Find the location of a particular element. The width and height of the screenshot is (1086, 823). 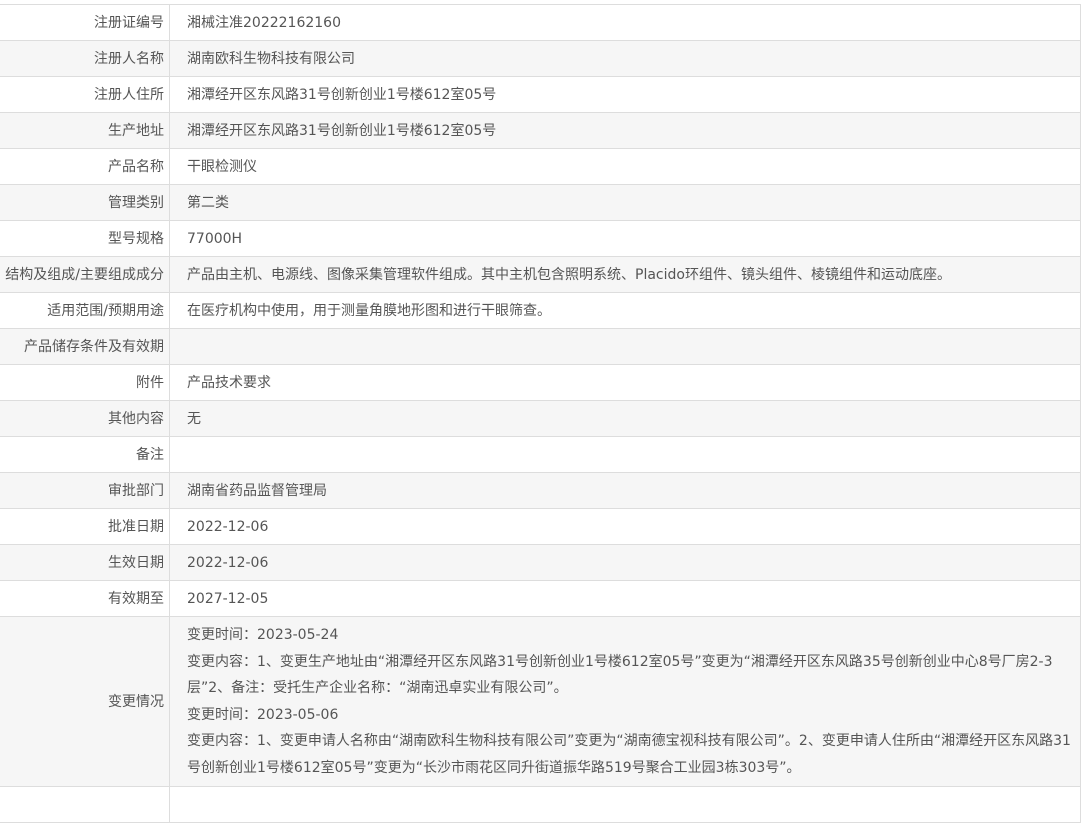

table-row: 备注 is located at coordinates (540, 454).